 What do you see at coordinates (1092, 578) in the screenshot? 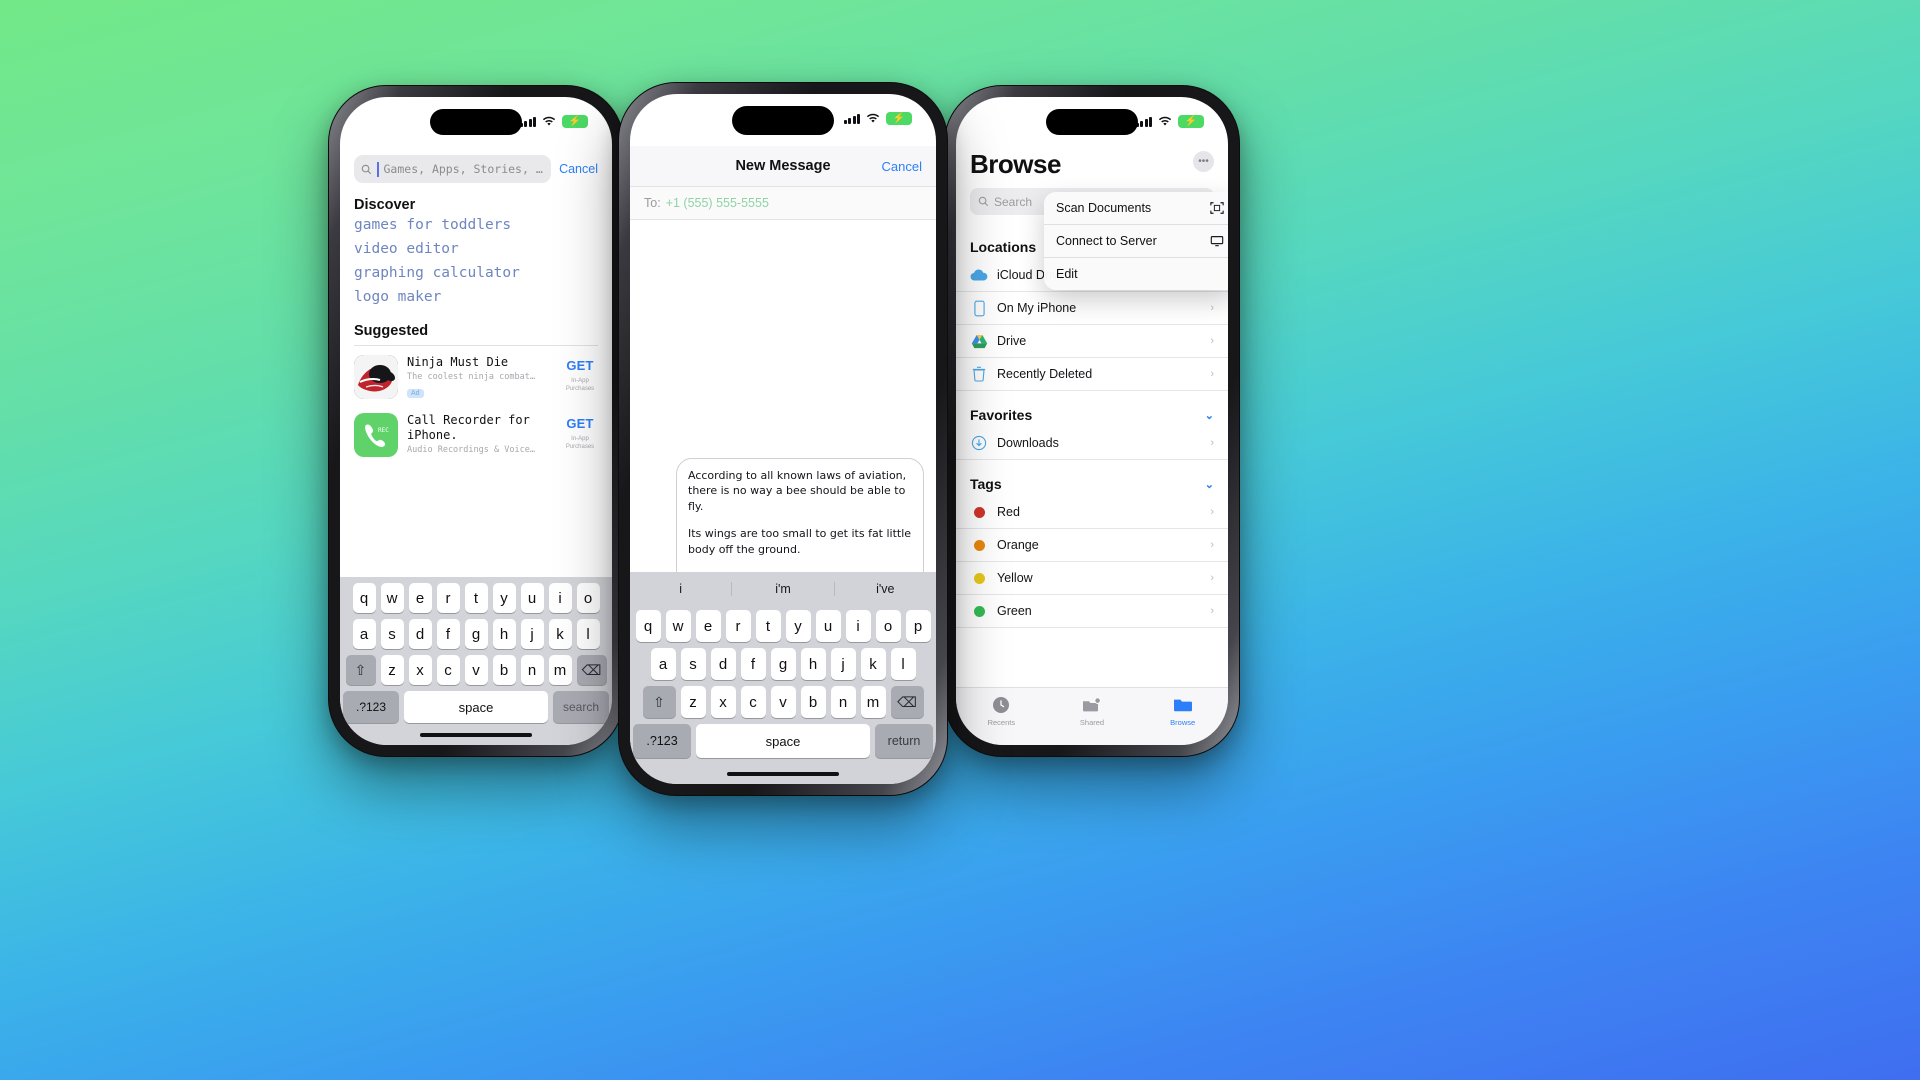
I see `list-item: Yellow ›` at bounding box center [1092, 578].